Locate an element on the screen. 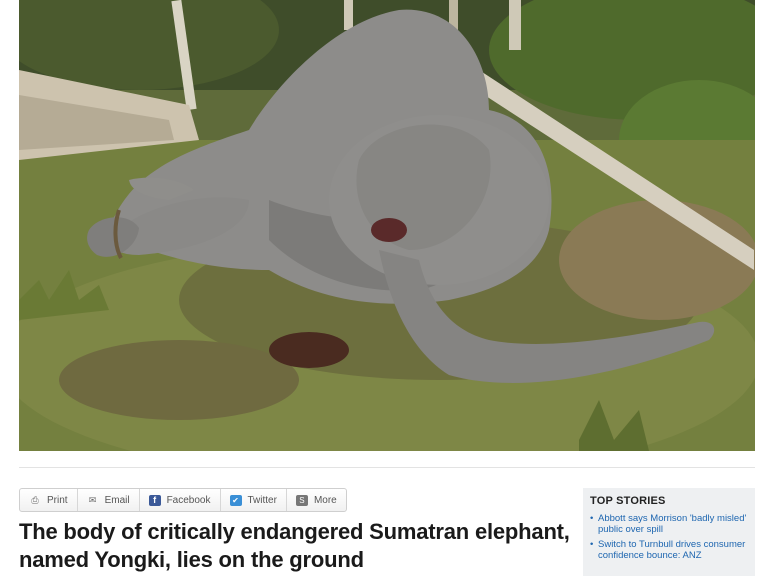 This screenshot has width=768, height=576. content-divider is located at coordinates (387, 467).